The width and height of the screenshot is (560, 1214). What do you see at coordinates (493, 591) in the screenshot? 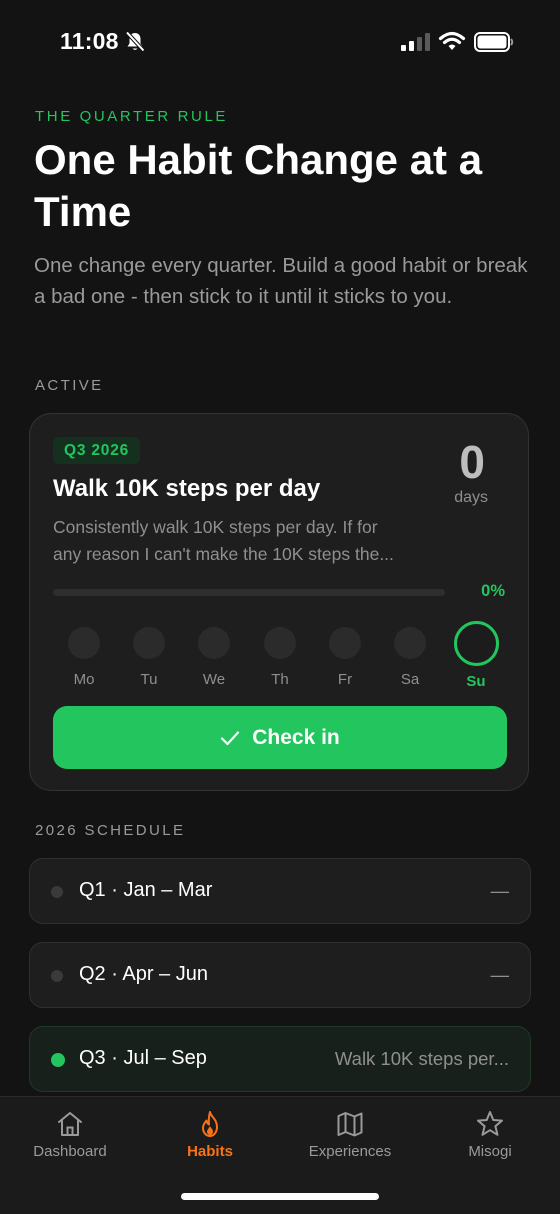
I see `progress-percent: 0%` at bounding box center [493, 591].